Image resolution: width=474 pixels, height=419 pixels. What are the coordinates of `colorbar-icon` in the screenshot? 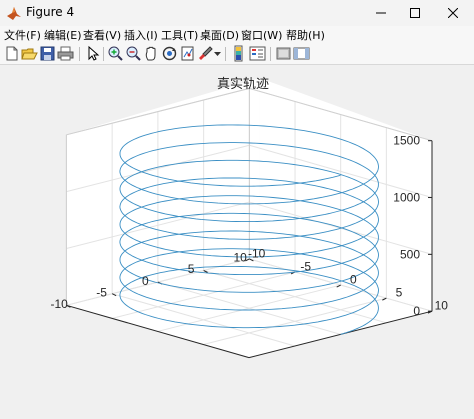 It's located at (238, 53).